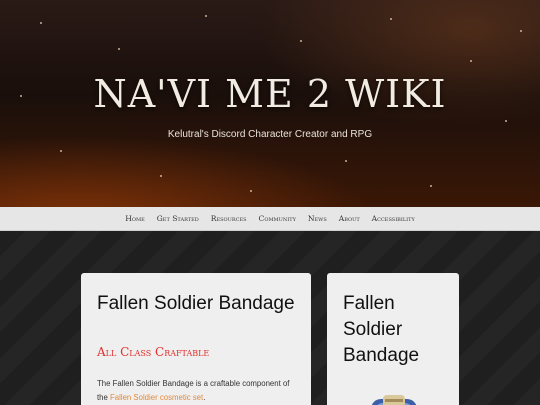 Image resolution: width=540 pixels, height=405 pixels. Describe the element at coordinates (270, 94) in the screenshot. I see `site-title: NA'VI ME 2 WIKI` at that location.